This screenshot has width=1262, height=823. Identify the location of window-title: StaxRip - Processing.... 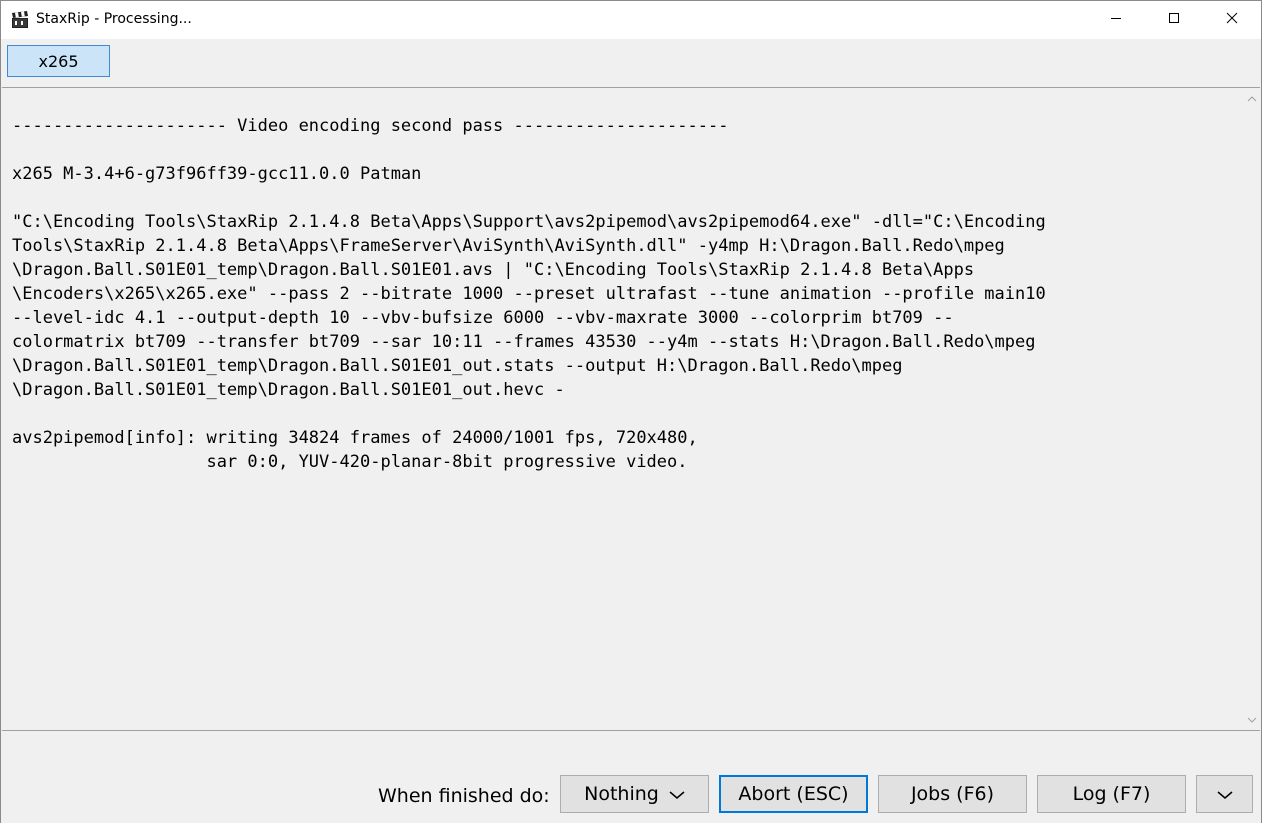
(114, 19).